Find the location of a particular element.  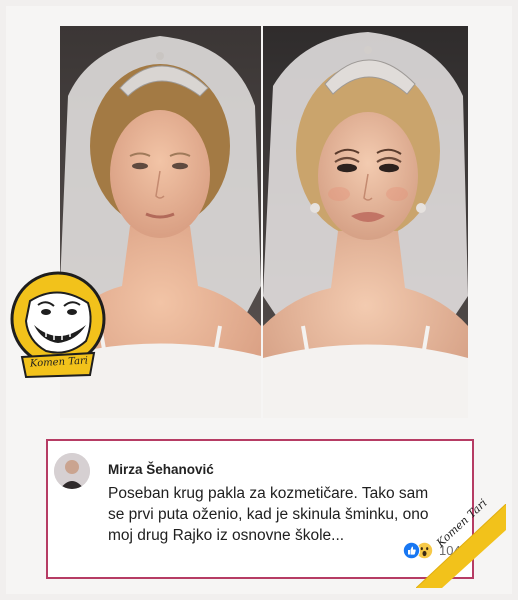

comment-author: Mirza Šehanović is located at coordinates (161, 469).